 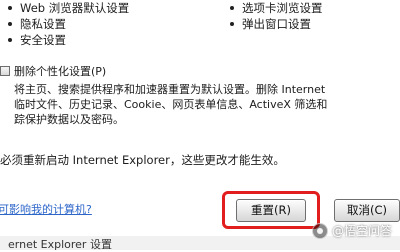 What do you see at coordinates (315, 24) in the screenshot?
I see `bullet-item: 弹出窗口设置` at bounding box center [315, 24].